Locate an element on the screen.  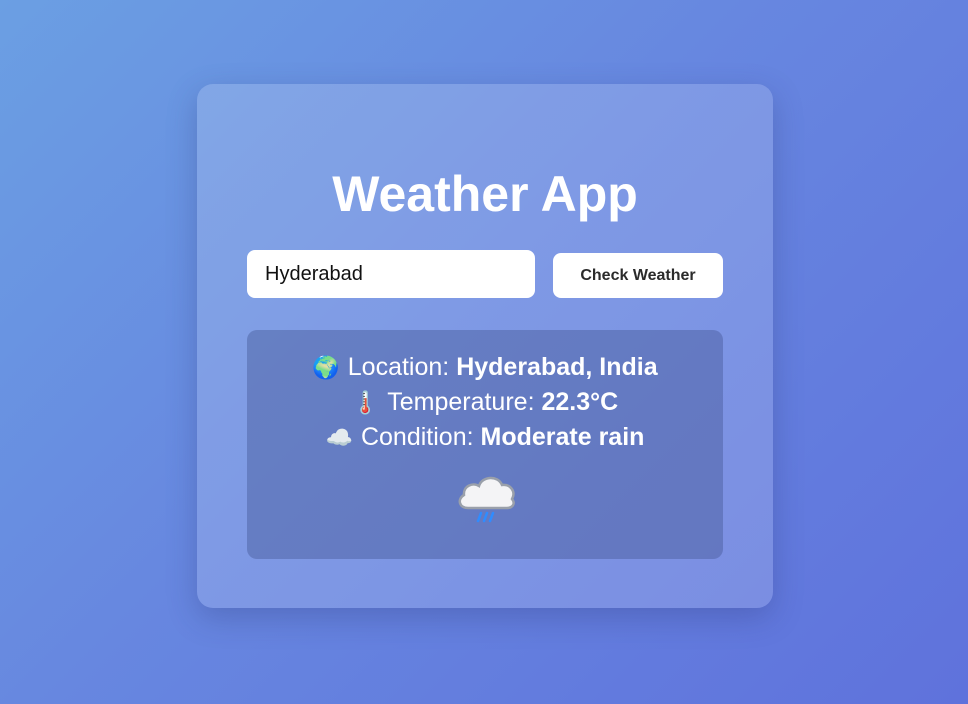
page-title: Weather App is located at coordinates (485, 194).